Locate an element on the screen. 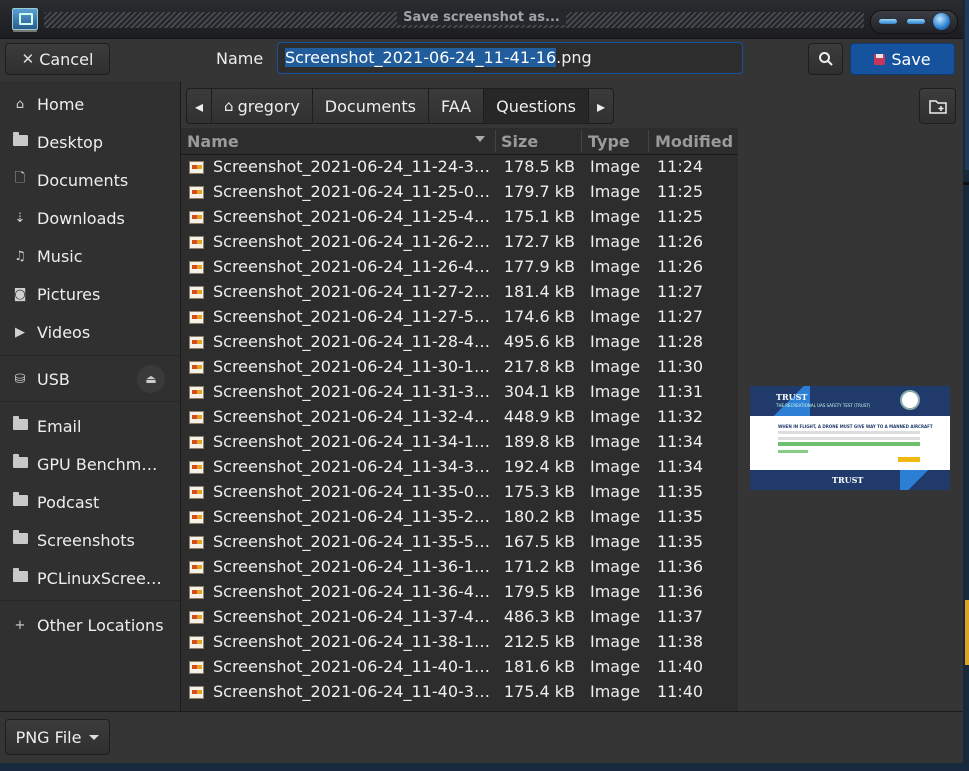 This screenshot has height=771, width=969. new-folder-button is located at coordinates (937, 106).